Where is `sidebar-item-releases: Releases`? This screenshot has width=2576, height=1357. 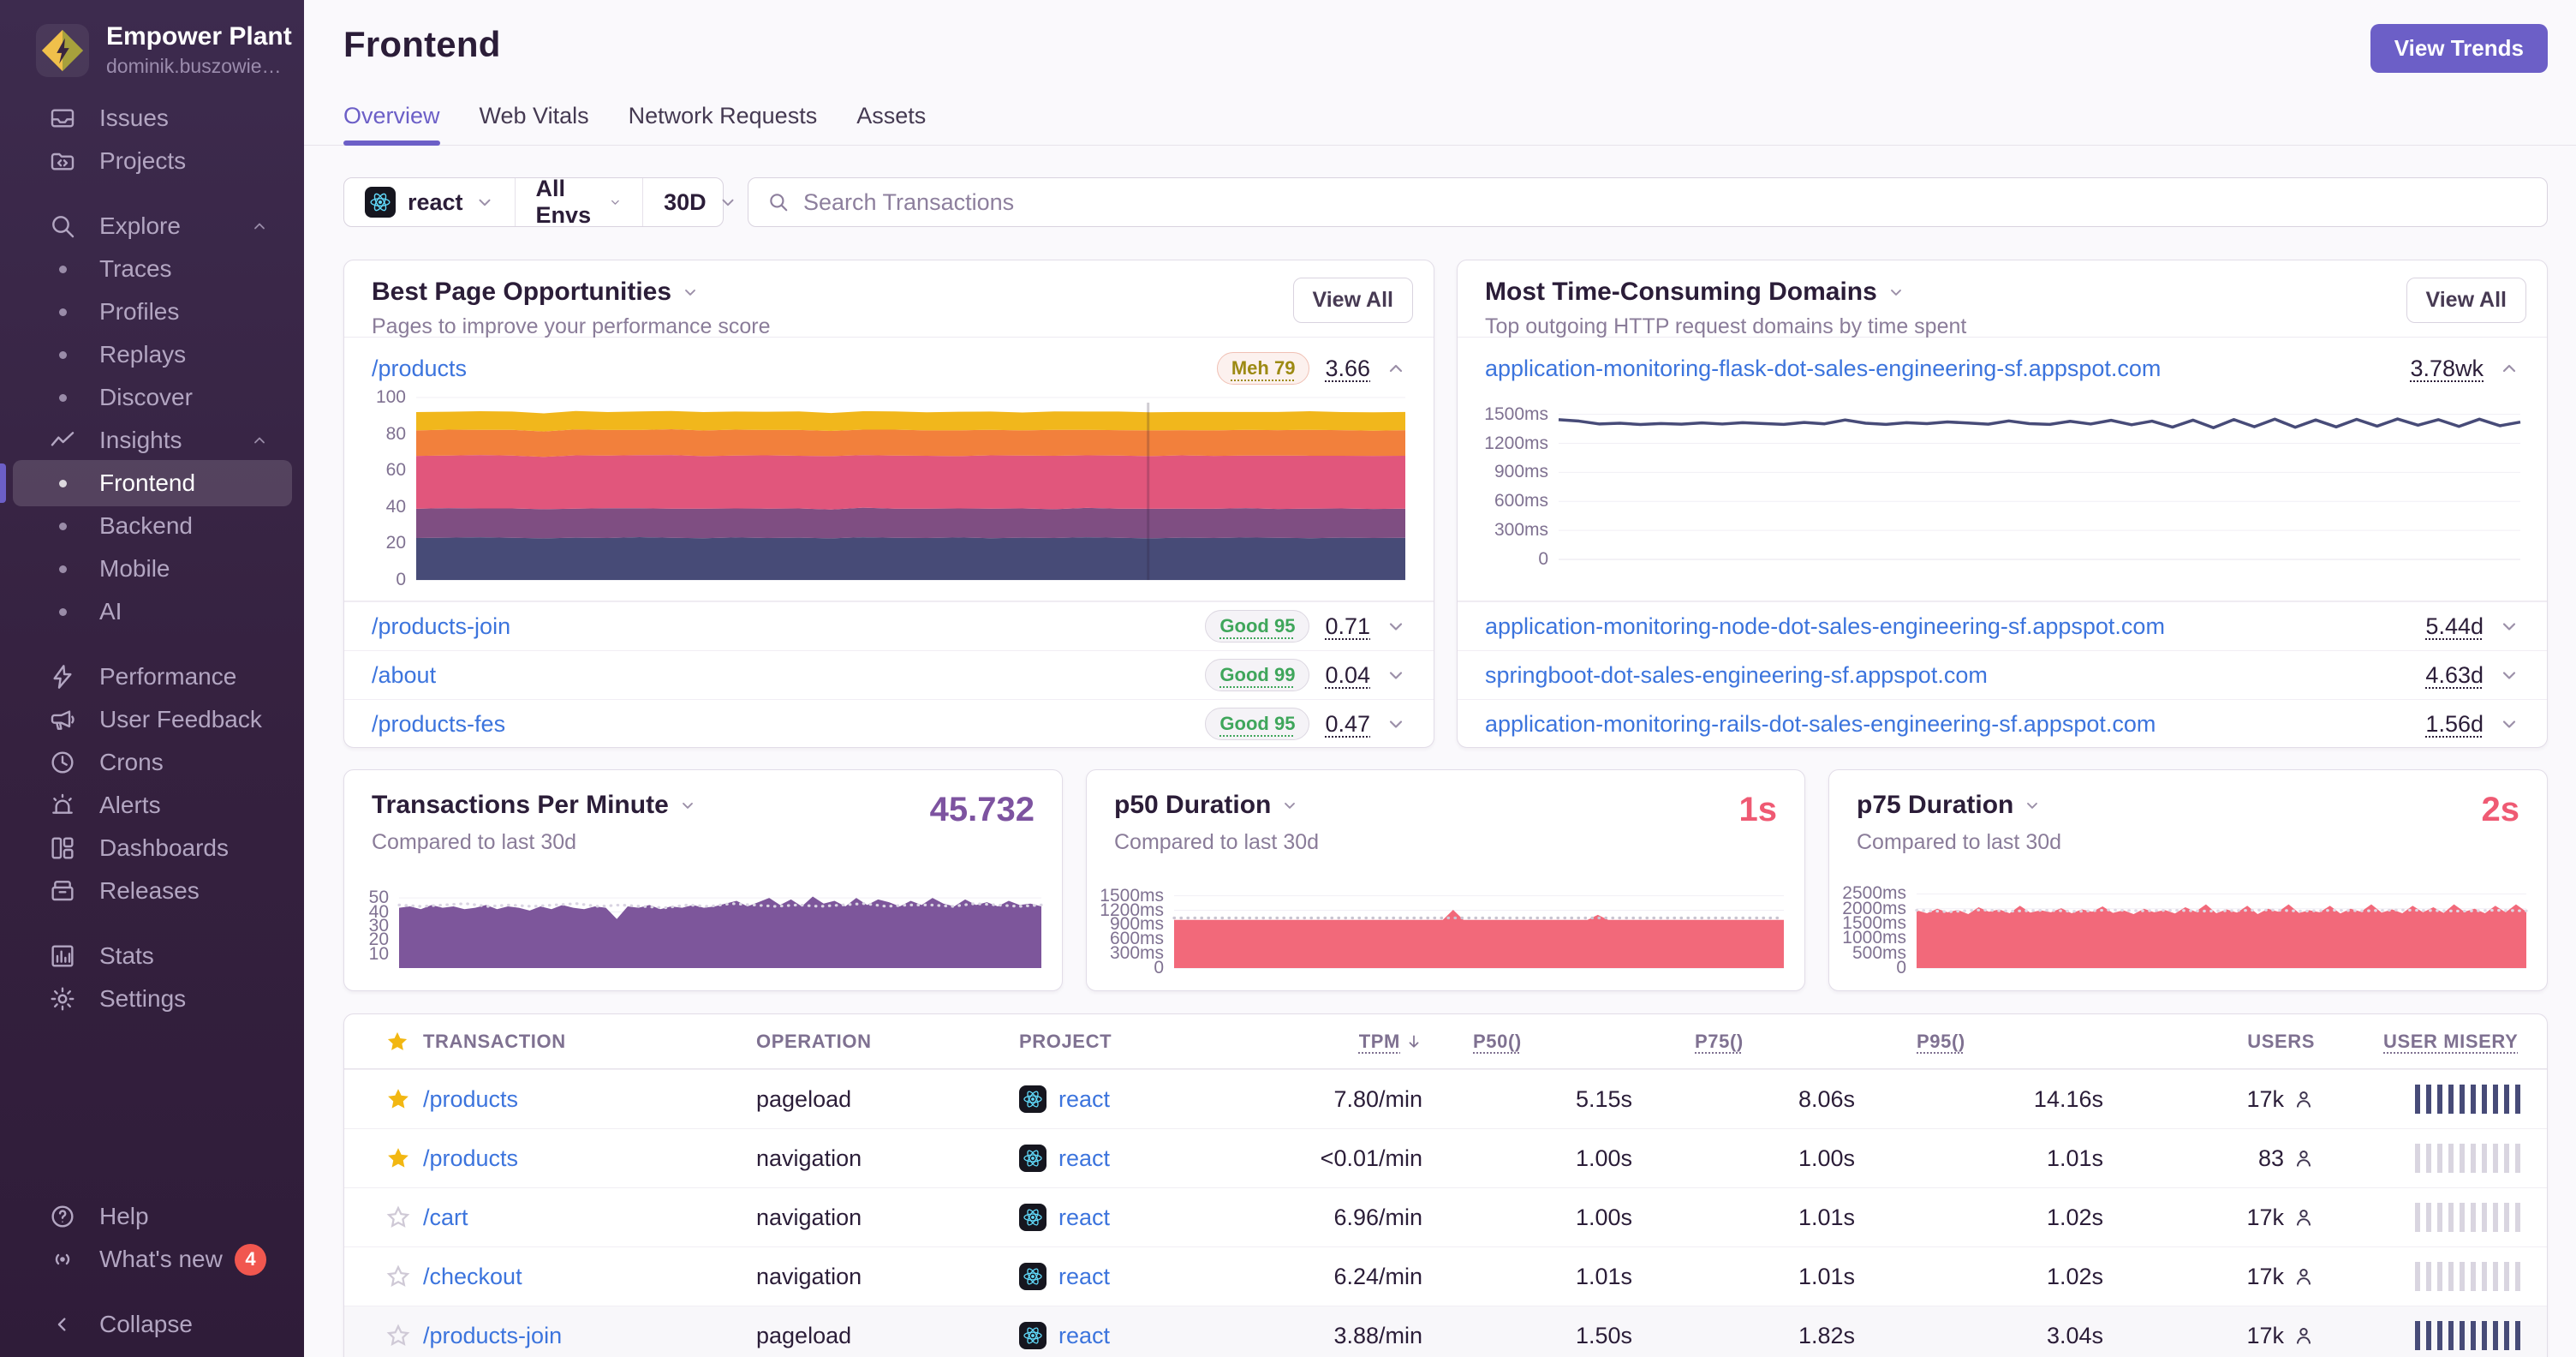
sidebar-item-releases: Releases is located at coordinates (152, 891).